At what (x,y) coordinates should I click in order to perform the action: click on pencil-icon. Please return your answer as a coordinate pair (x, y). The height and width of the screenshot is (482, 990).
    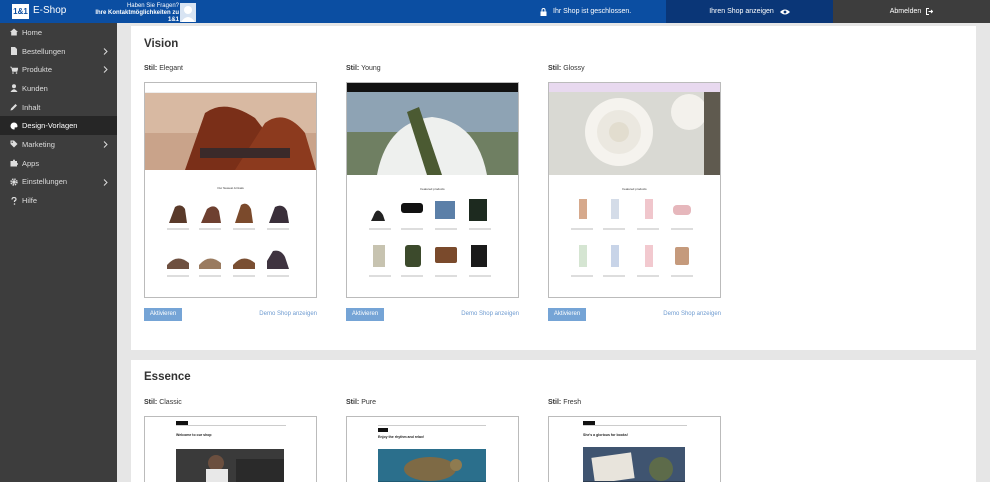
    Looking at the image, I should click on (13, 107).